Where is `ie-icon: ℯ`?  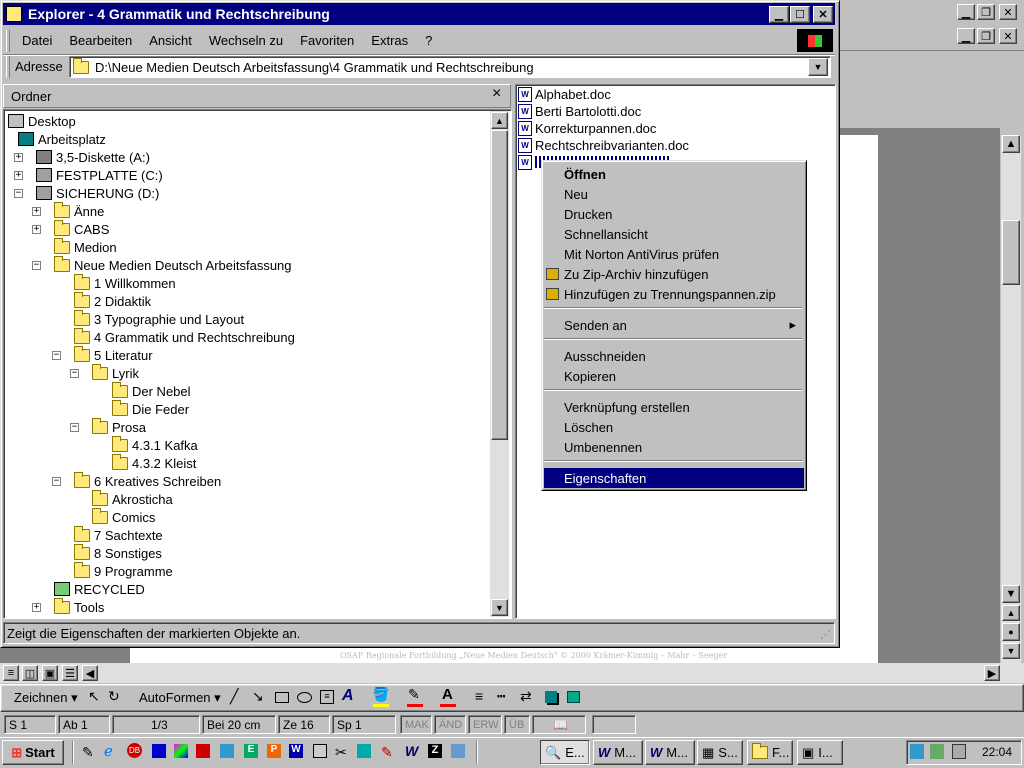
ie-icon: ℯ is located at coordinates (108, 751).